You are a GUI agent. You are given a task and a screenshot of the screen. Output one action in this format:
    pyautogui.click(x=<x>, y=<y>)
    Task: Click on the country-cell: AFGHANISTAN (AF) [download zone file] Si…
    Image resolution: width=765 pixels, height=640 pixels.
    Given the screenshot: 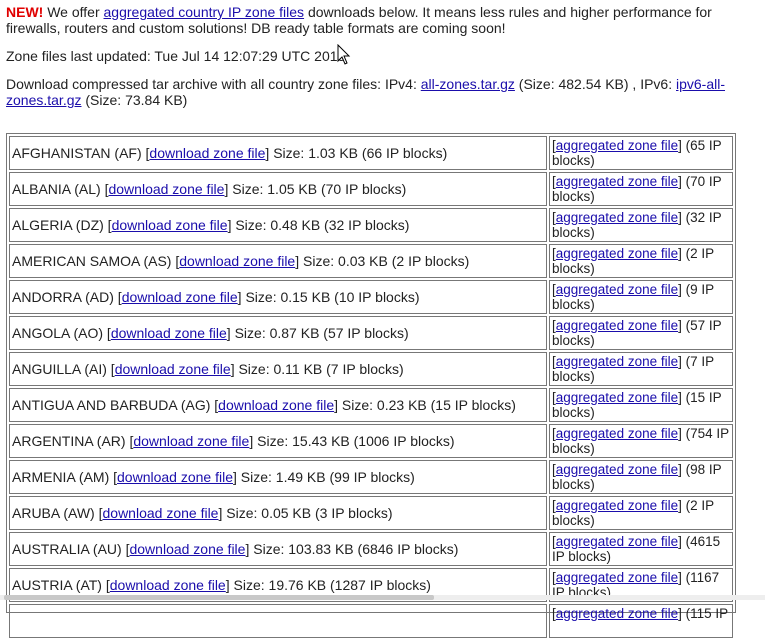 What is the action you would take?
    pyautogui.click(x=278, y=153)
    